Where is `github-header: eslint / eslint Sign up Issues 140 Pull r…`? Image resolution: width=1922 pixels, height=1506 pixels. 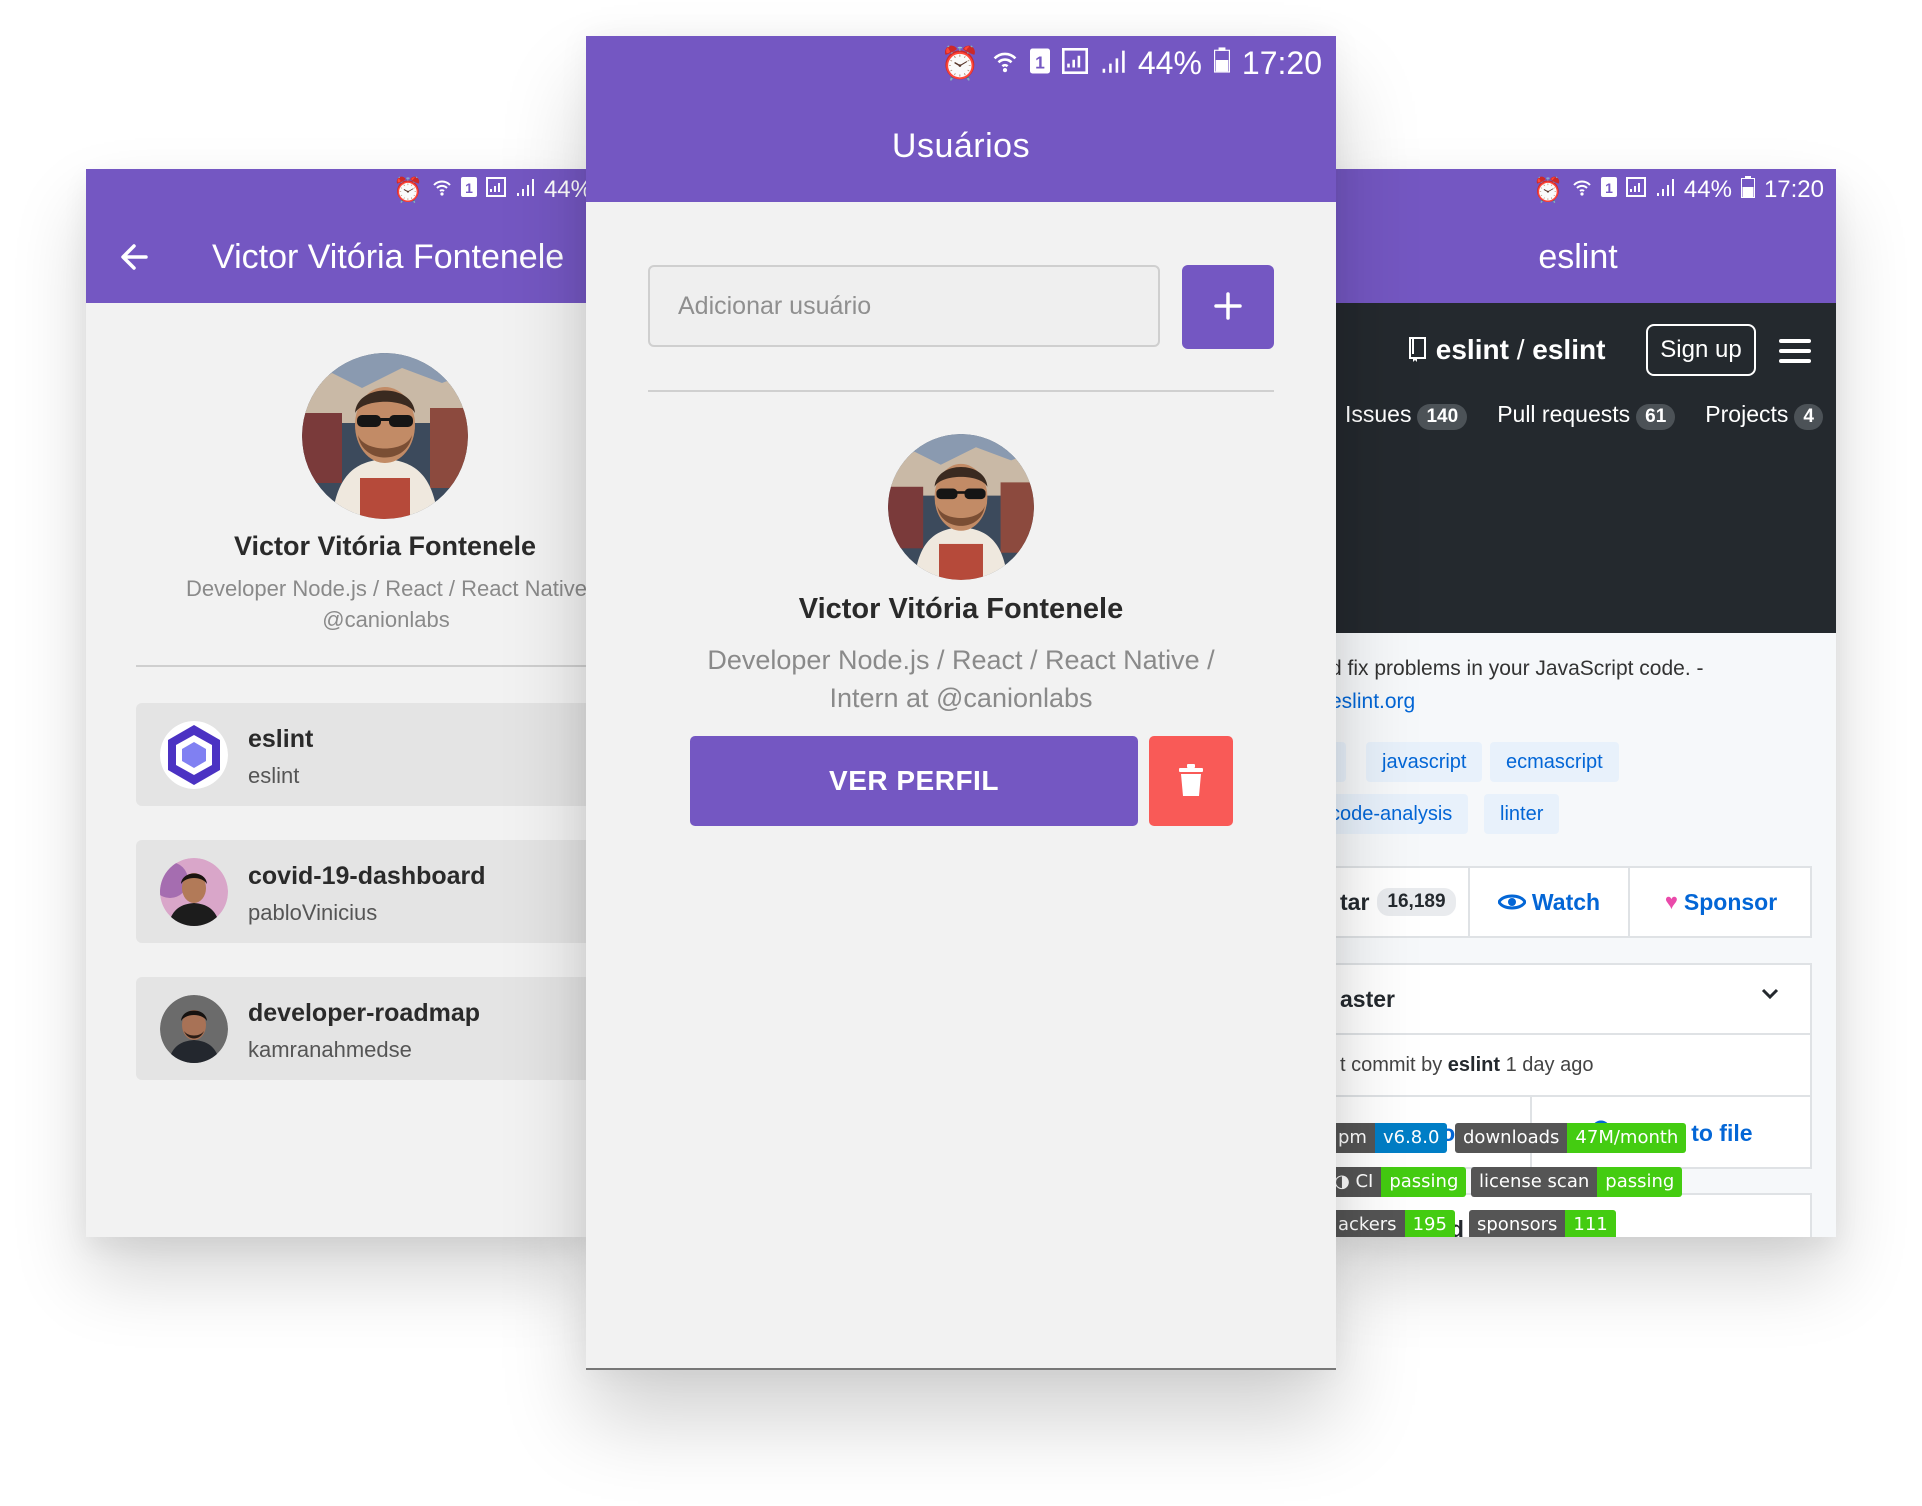
github-header: eslint / eslint Sign up Issues 140 Pull r… is located at coordinates (1583, 468).